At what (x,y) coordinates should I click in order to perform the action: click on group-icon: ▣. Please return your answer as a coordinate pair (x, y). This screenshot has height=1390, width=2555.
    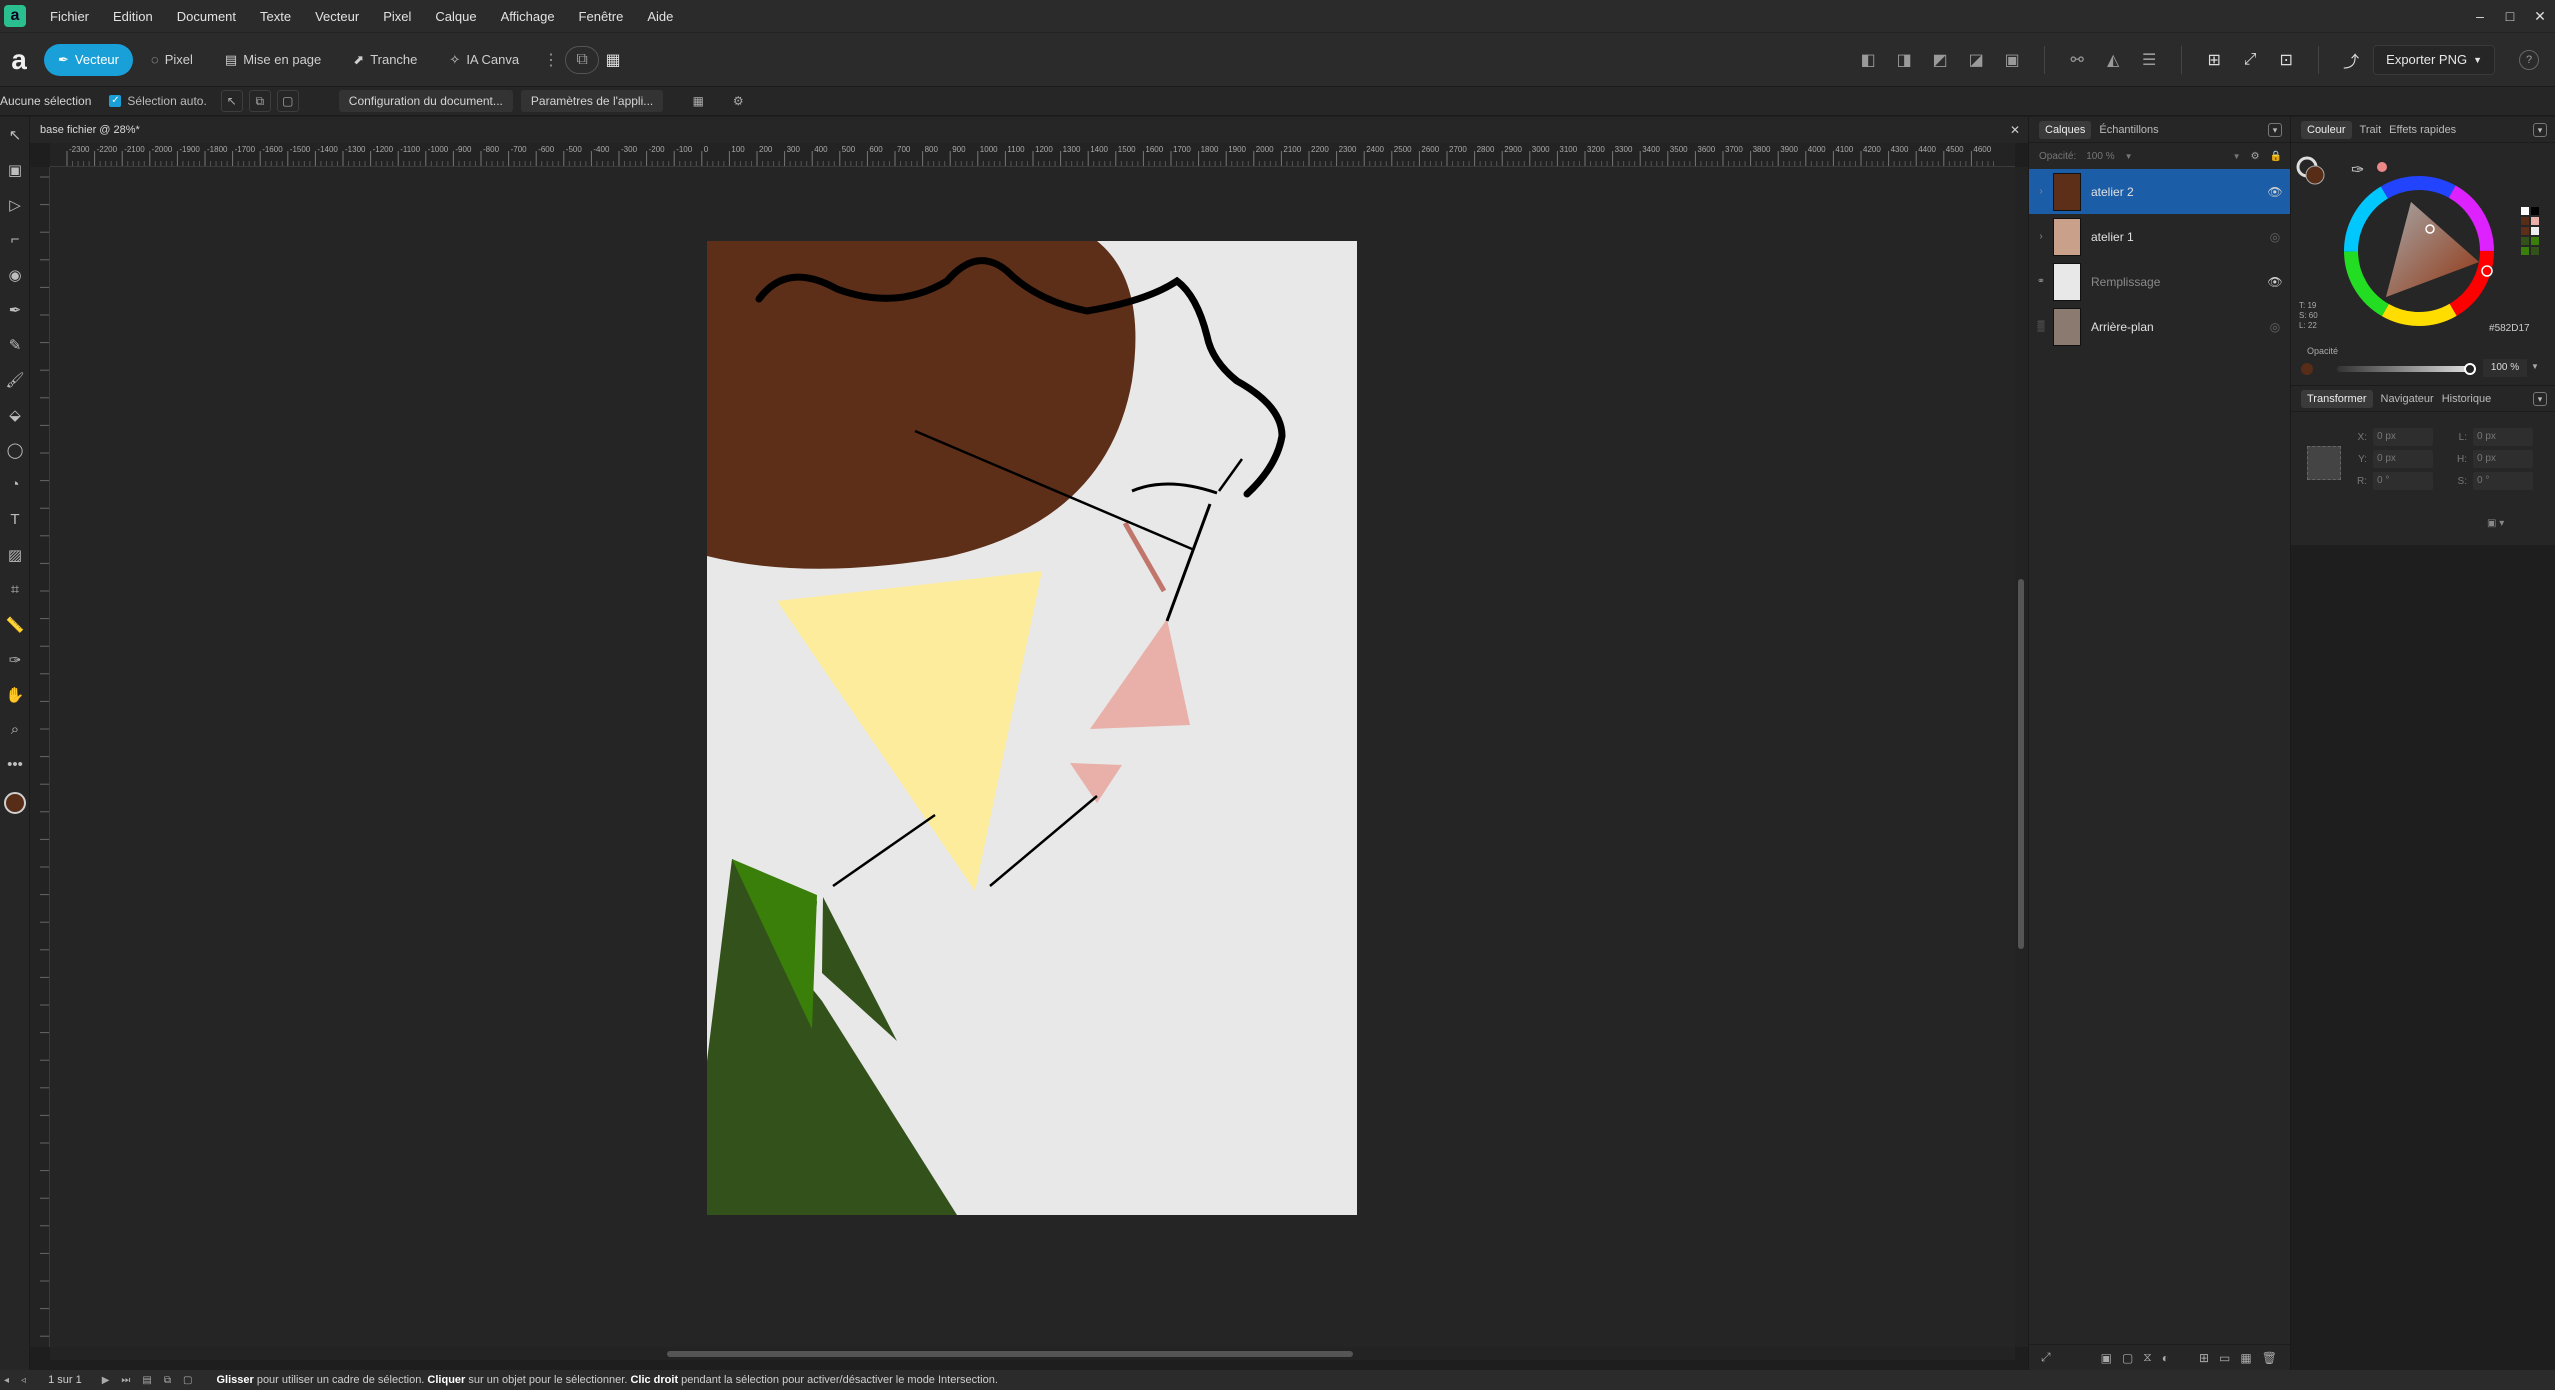
    Looking at the image, I should click on (2012, 60).